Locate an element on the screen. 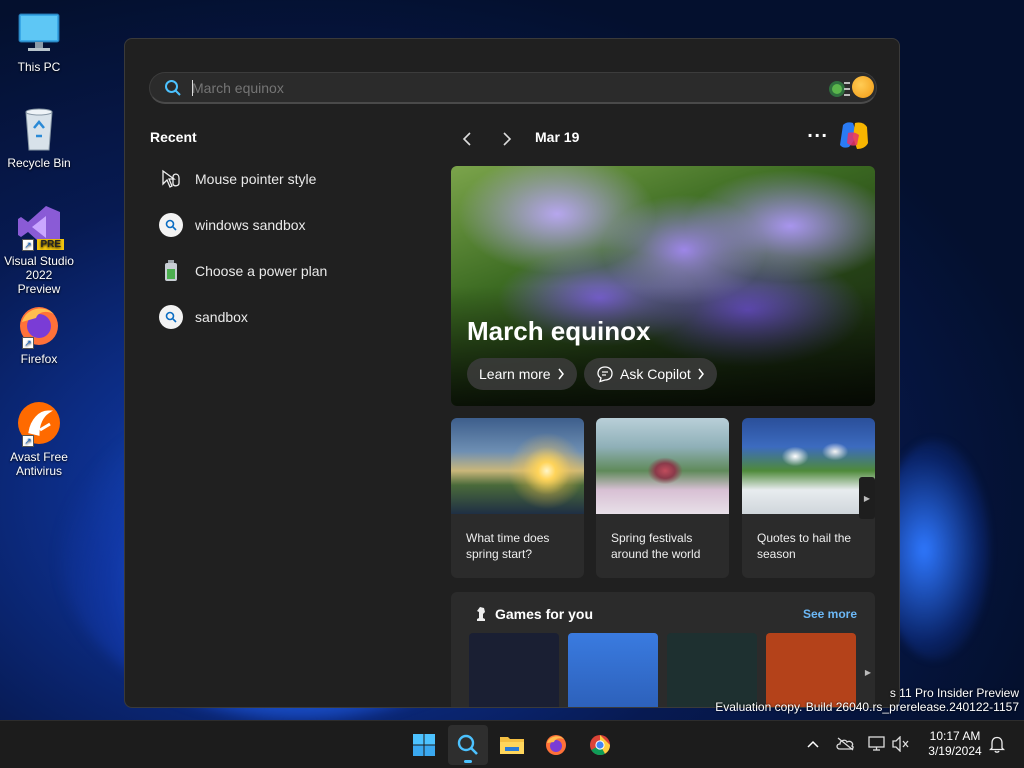 This screenshot has height=768, width=1024. chevron-up-icon is located at coordinates (813, 744).